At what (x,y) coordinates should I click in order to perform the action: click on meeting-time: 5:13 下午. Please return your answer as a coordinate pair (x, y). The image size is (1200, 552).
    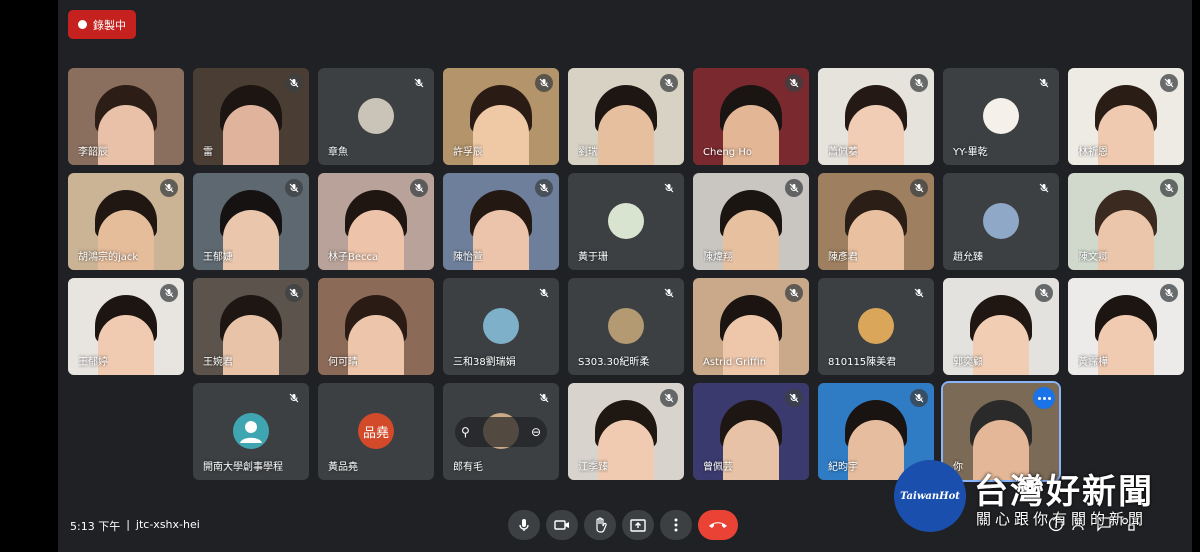
    Looking at the image, I should click on (95, 526).